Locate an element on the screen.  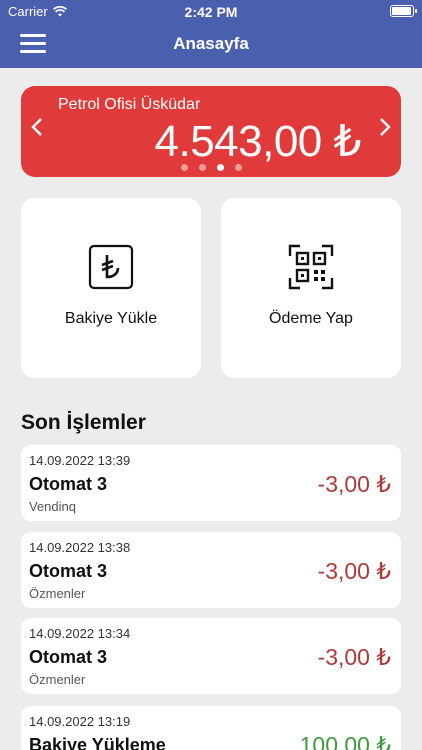
battery-fill is located at coordinates (401, 11).